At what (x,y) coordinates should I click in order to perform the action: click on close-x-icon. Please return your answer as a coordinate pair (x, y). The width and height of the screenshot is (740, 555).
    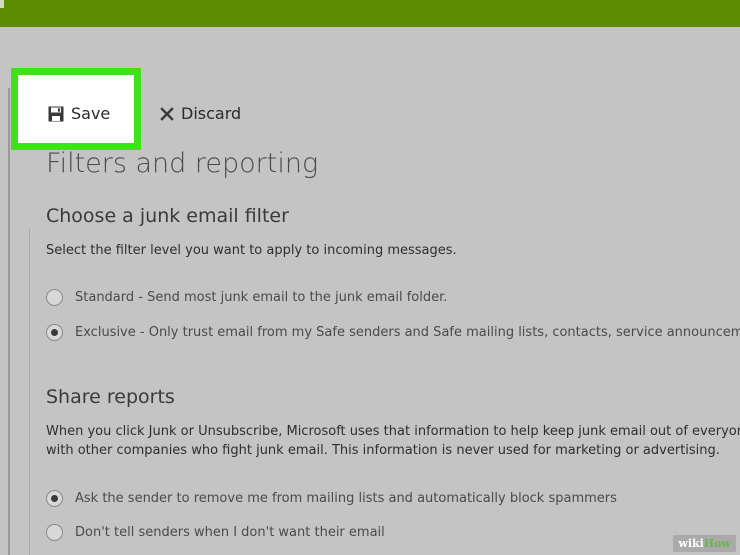
    Looking at the image, I should click on (167, 113).